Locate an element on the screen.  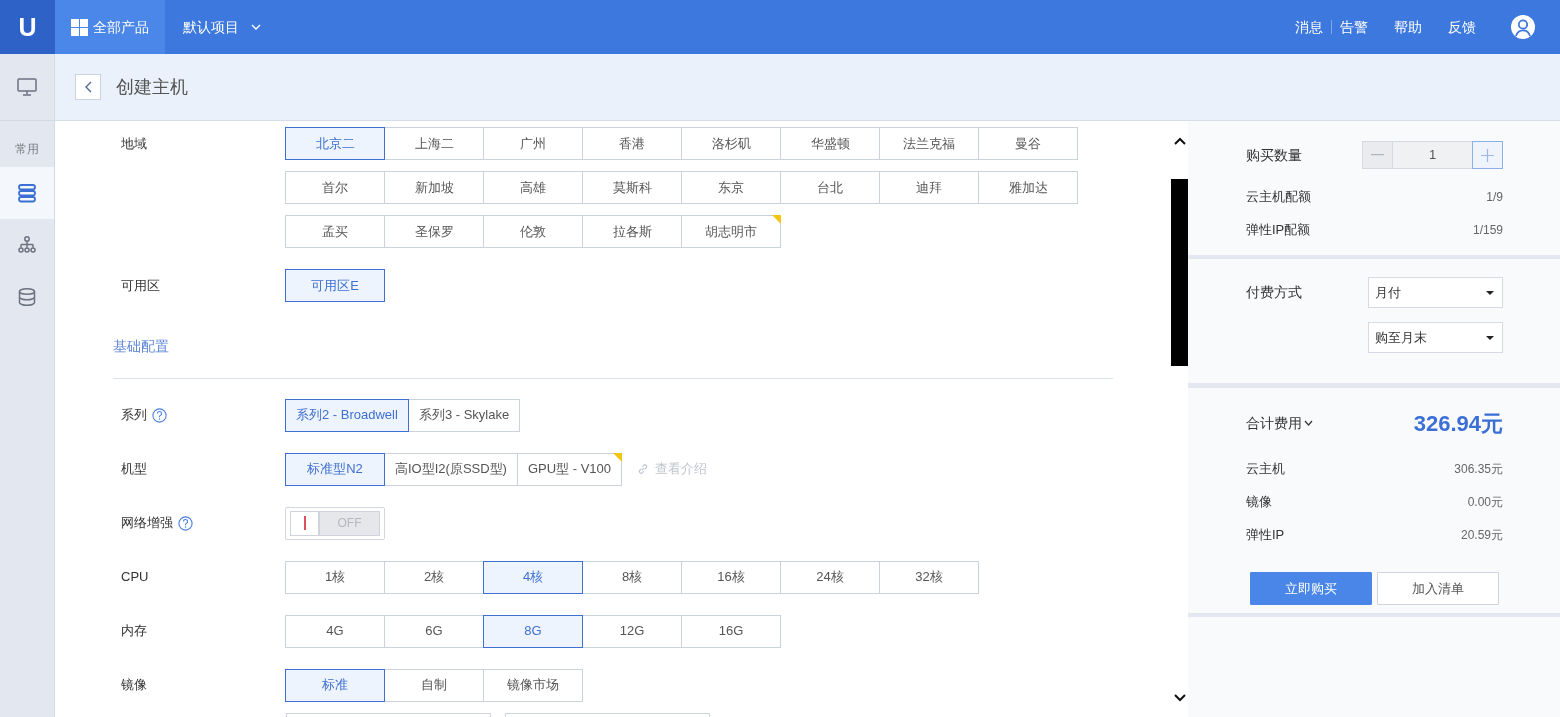
cost-label: 云主机 is located at coordinates (1265, 469).